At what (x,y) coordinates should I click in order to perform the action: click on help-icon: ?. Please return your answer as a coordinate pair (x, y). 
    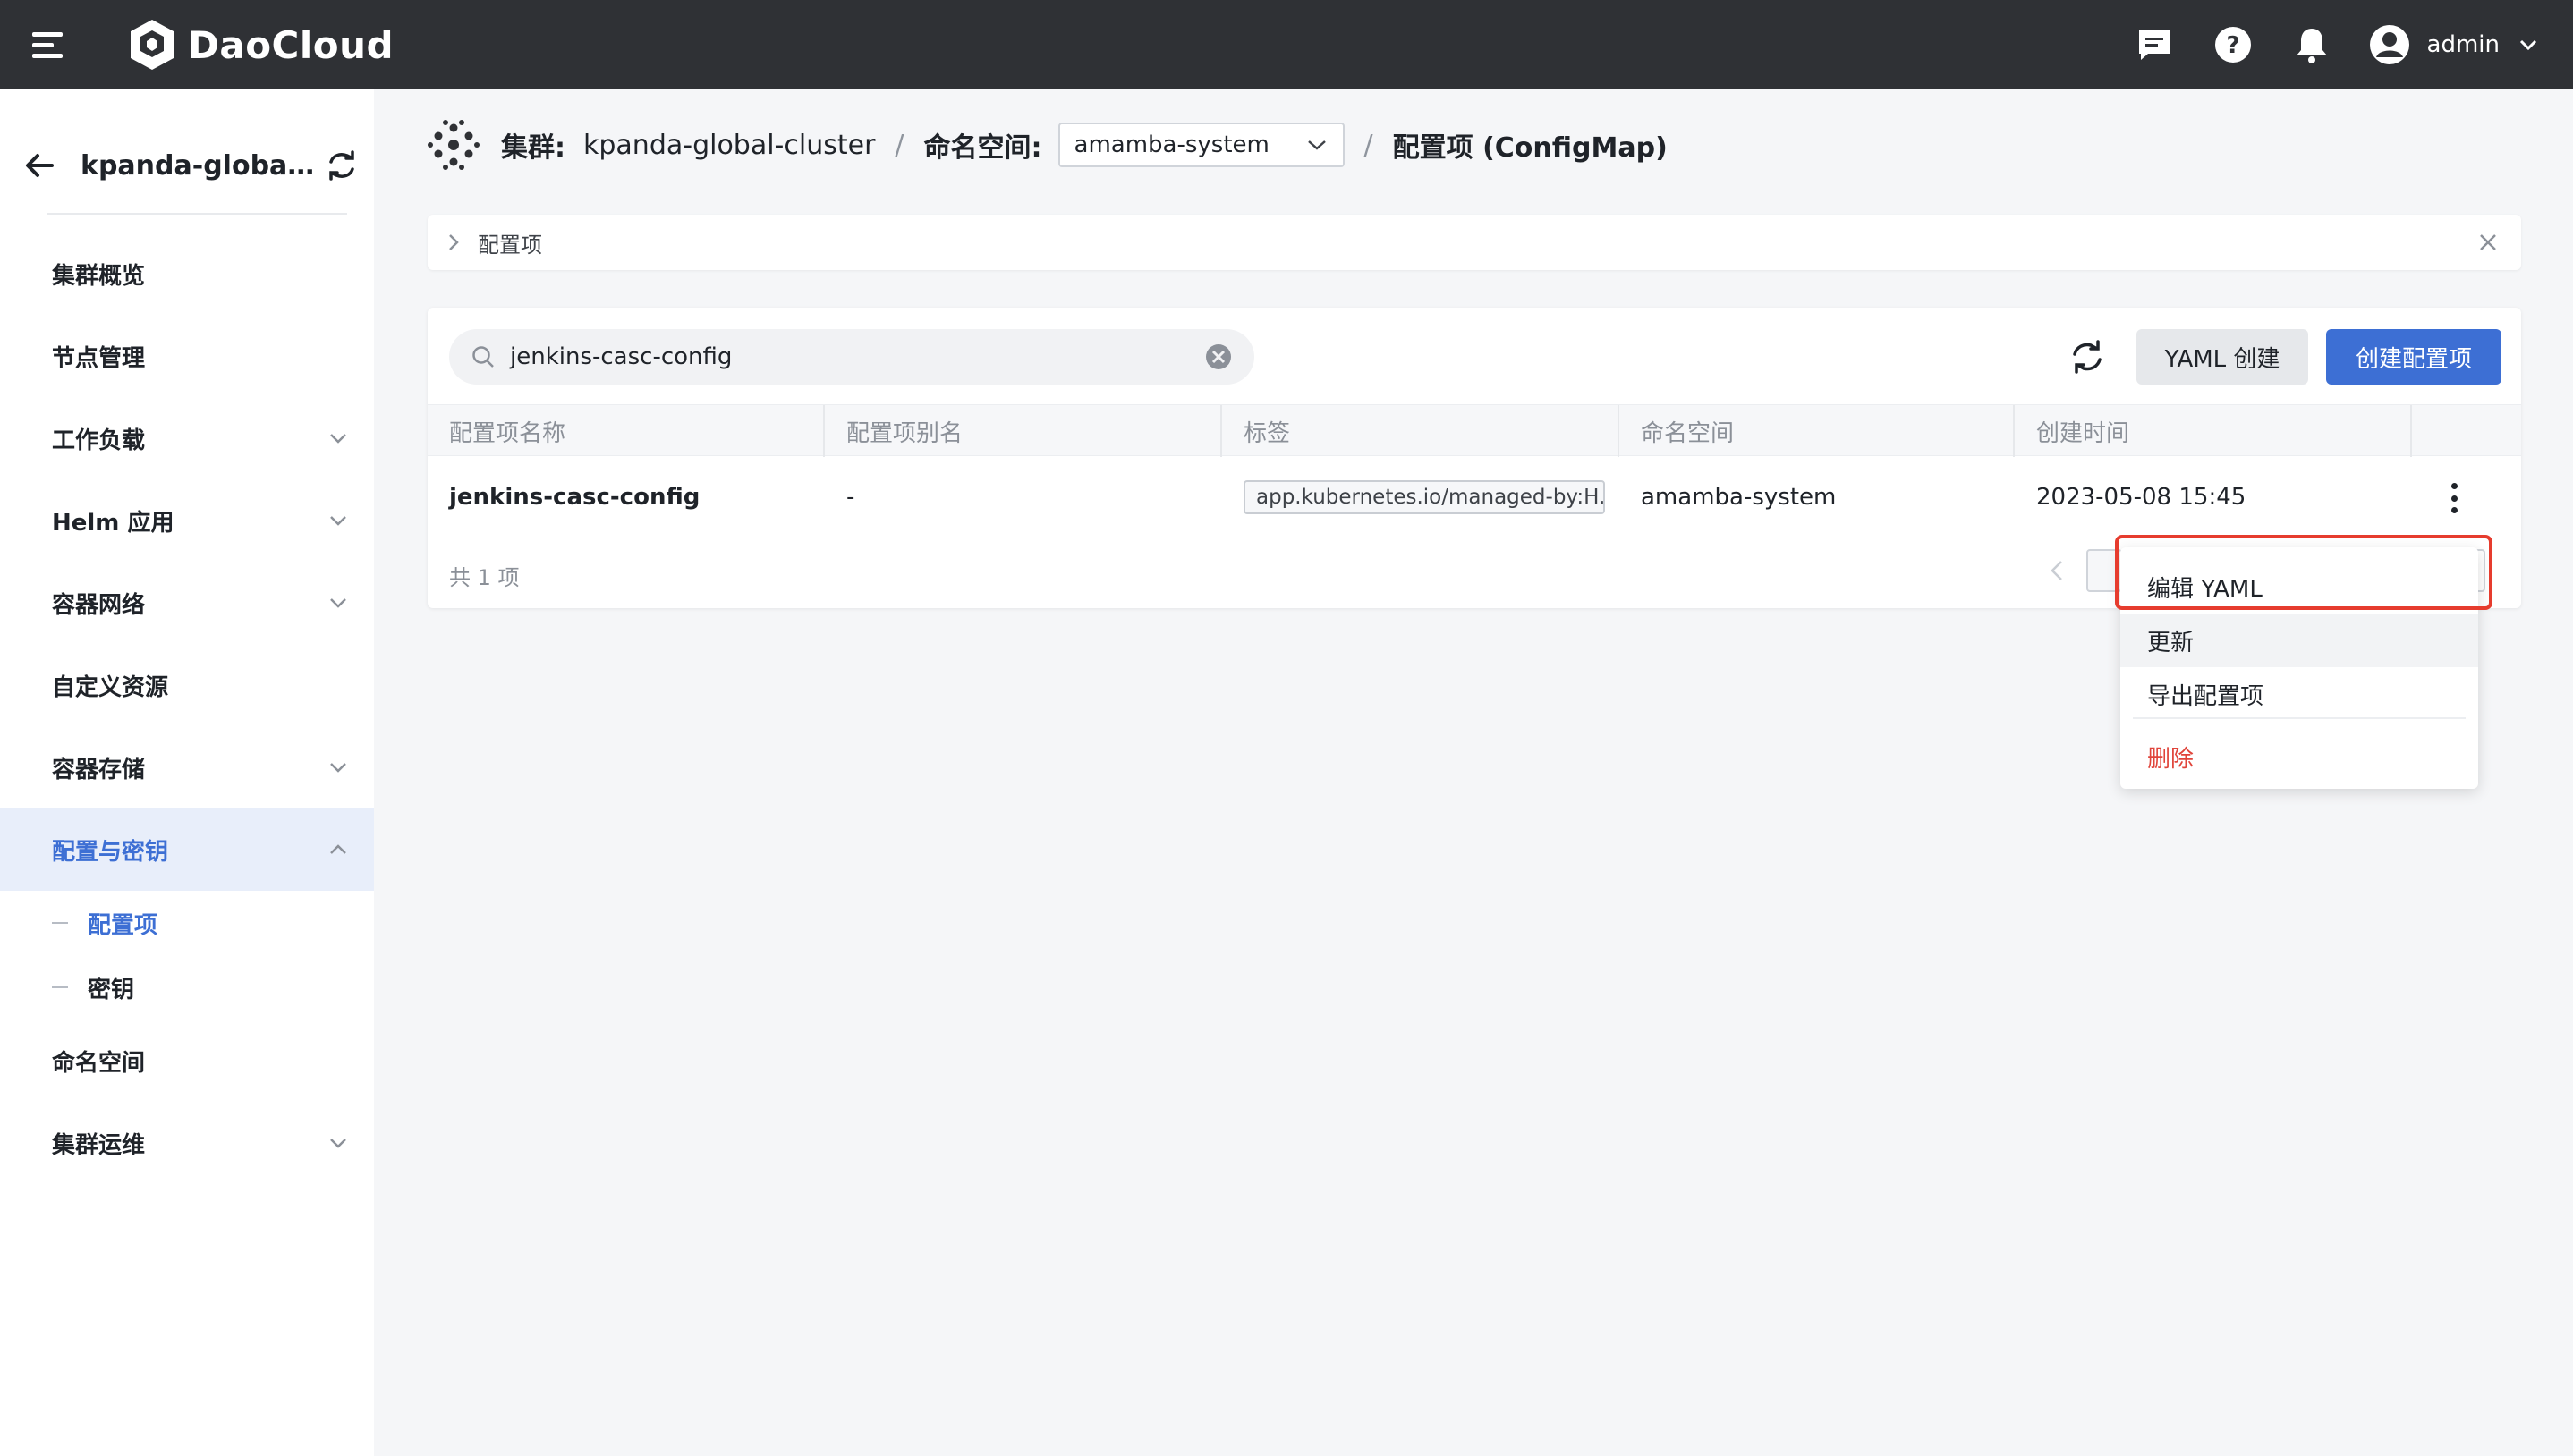
    Looking at the image, I should click on (2233, 44).